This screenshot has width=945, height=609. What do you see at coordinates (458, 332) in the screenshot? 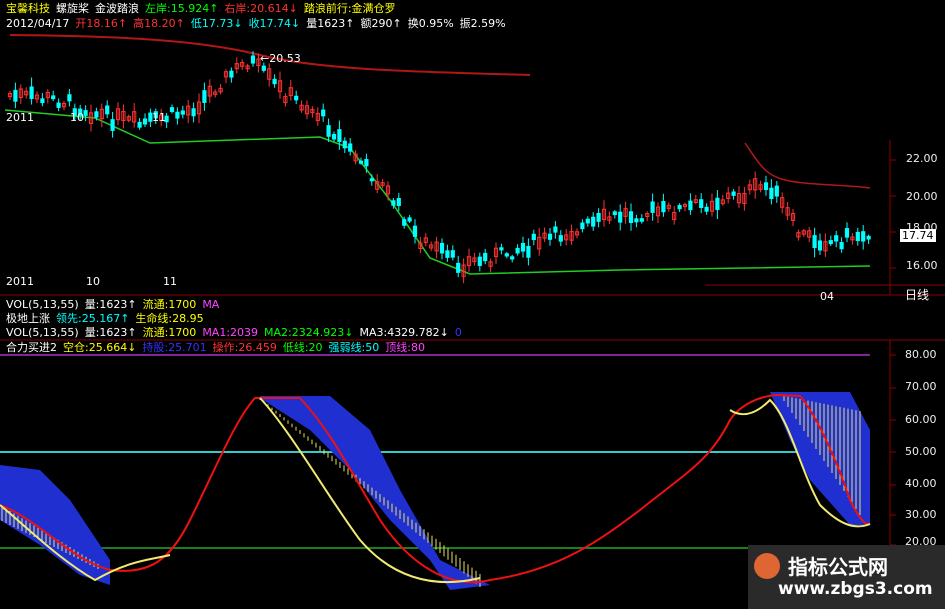
I see `volma-item: 0` at bounding box center [458, 332].